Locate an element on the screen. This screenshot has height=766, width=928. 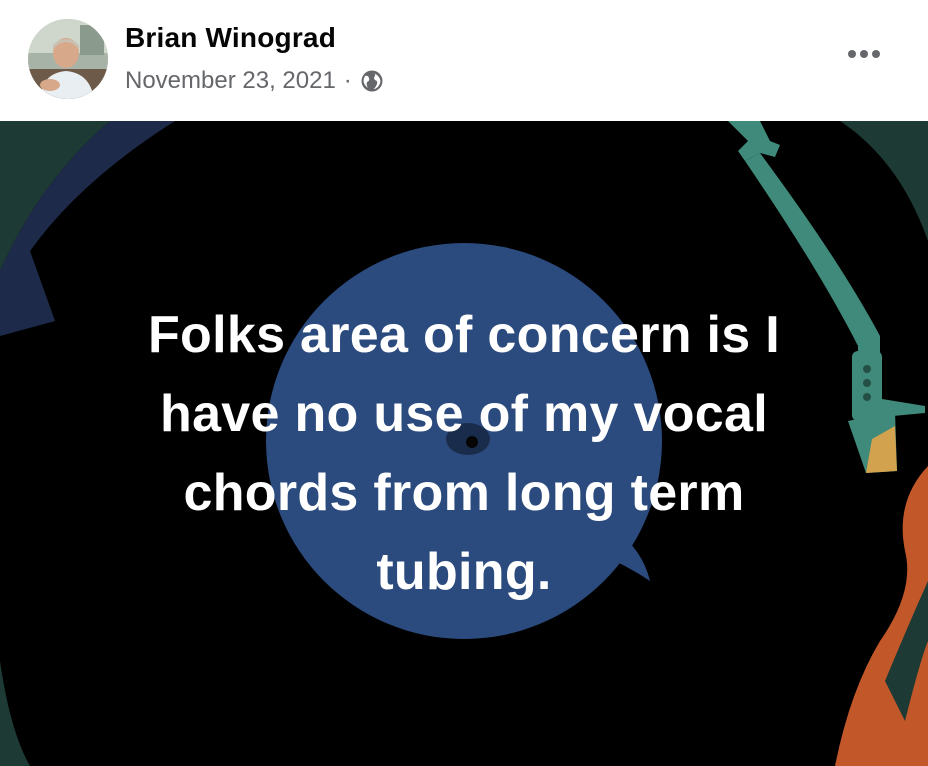
avatar is located at coordinates (68, 59).